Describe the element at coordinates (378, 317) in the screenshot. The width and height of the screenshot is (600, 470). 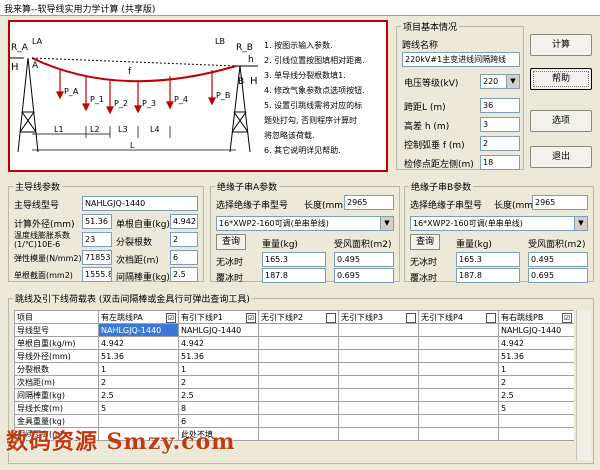
I see `table-header-cell: 无引下线P3` at that location.